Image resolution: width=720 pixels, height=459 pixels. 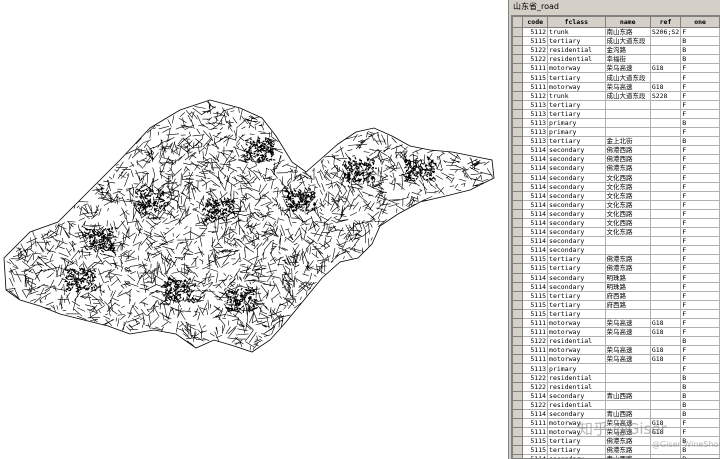 I want to click on table-row: 5112 trunk 成山大道东段 S228 F, so click(x=616, y=95).